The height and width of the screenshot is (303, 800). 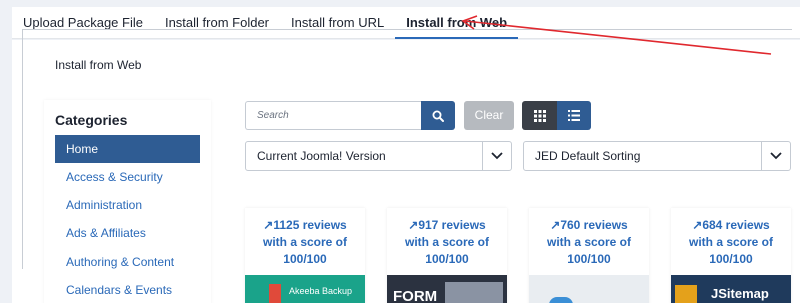 I want to click on category-home: Home, so click(x=127, y=149).